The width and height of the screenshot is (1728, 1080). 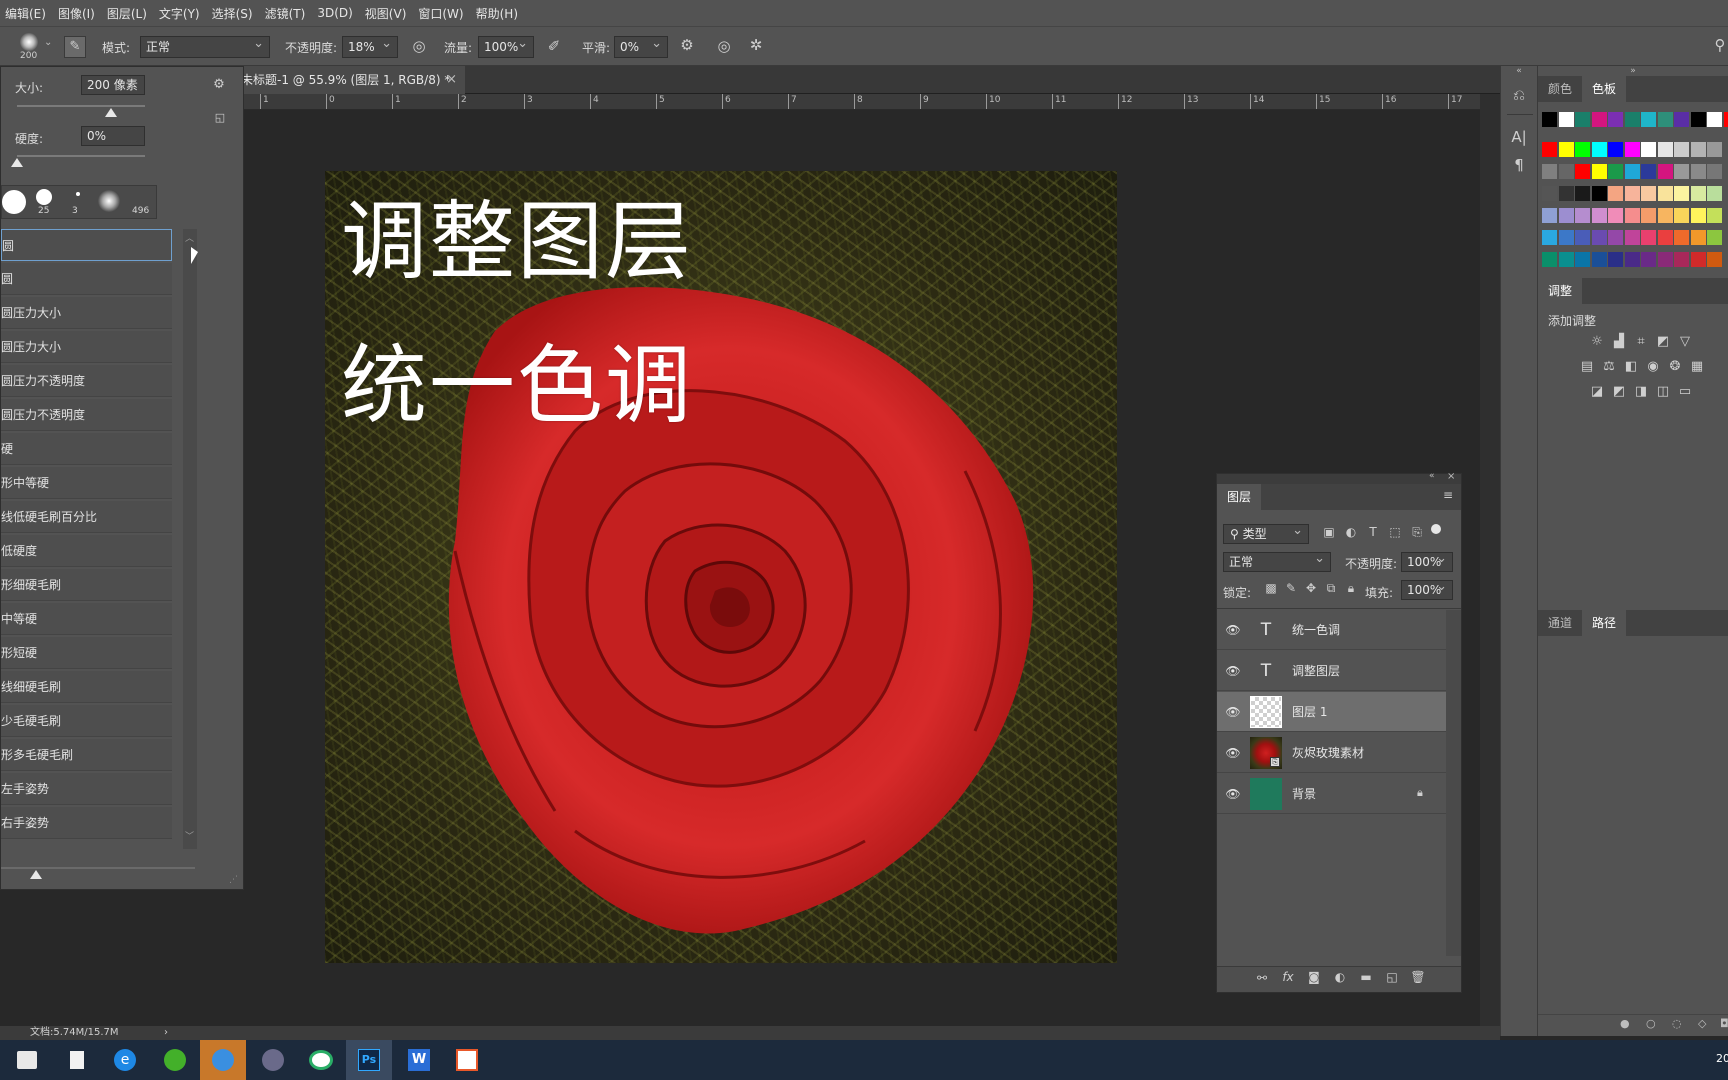 What do you see at coordinates (233, 13) in the screenshot?
I see `menu-select: 选择(S)` at bounding box center [233, 13].